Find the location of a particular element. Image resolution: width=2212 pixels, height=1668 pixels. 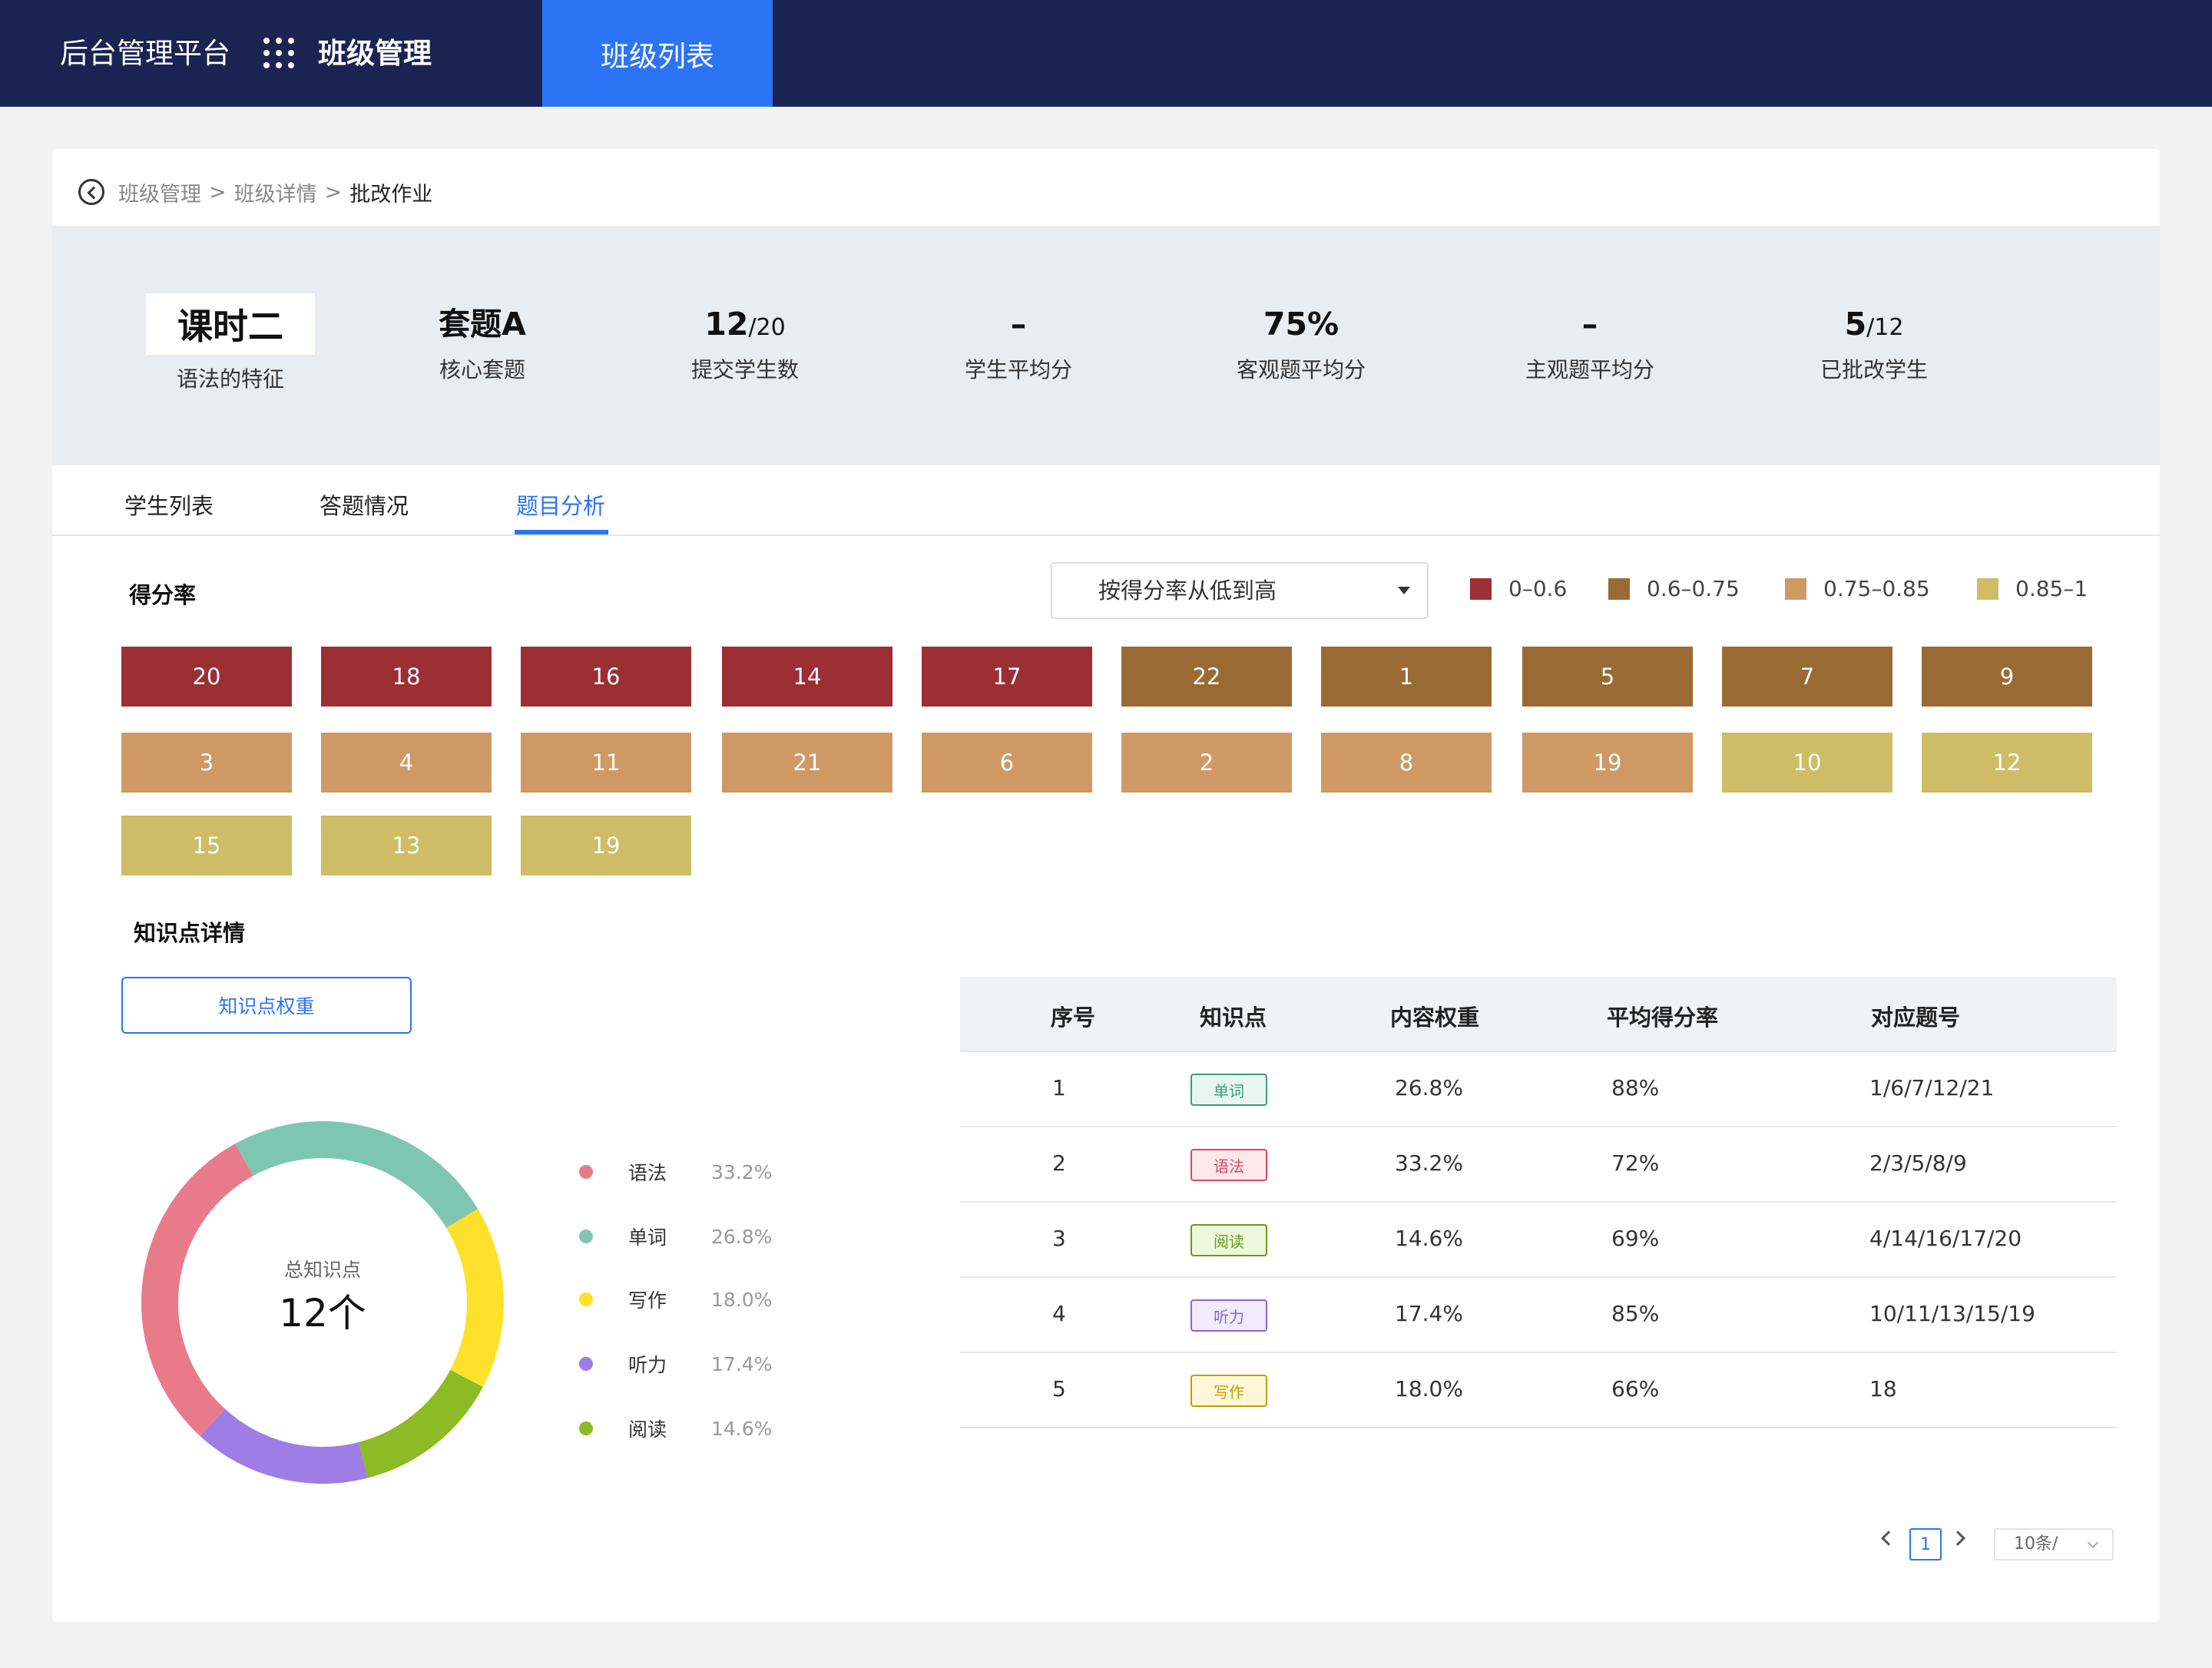

question-cell: 4 is located at coordinates (406, 763).